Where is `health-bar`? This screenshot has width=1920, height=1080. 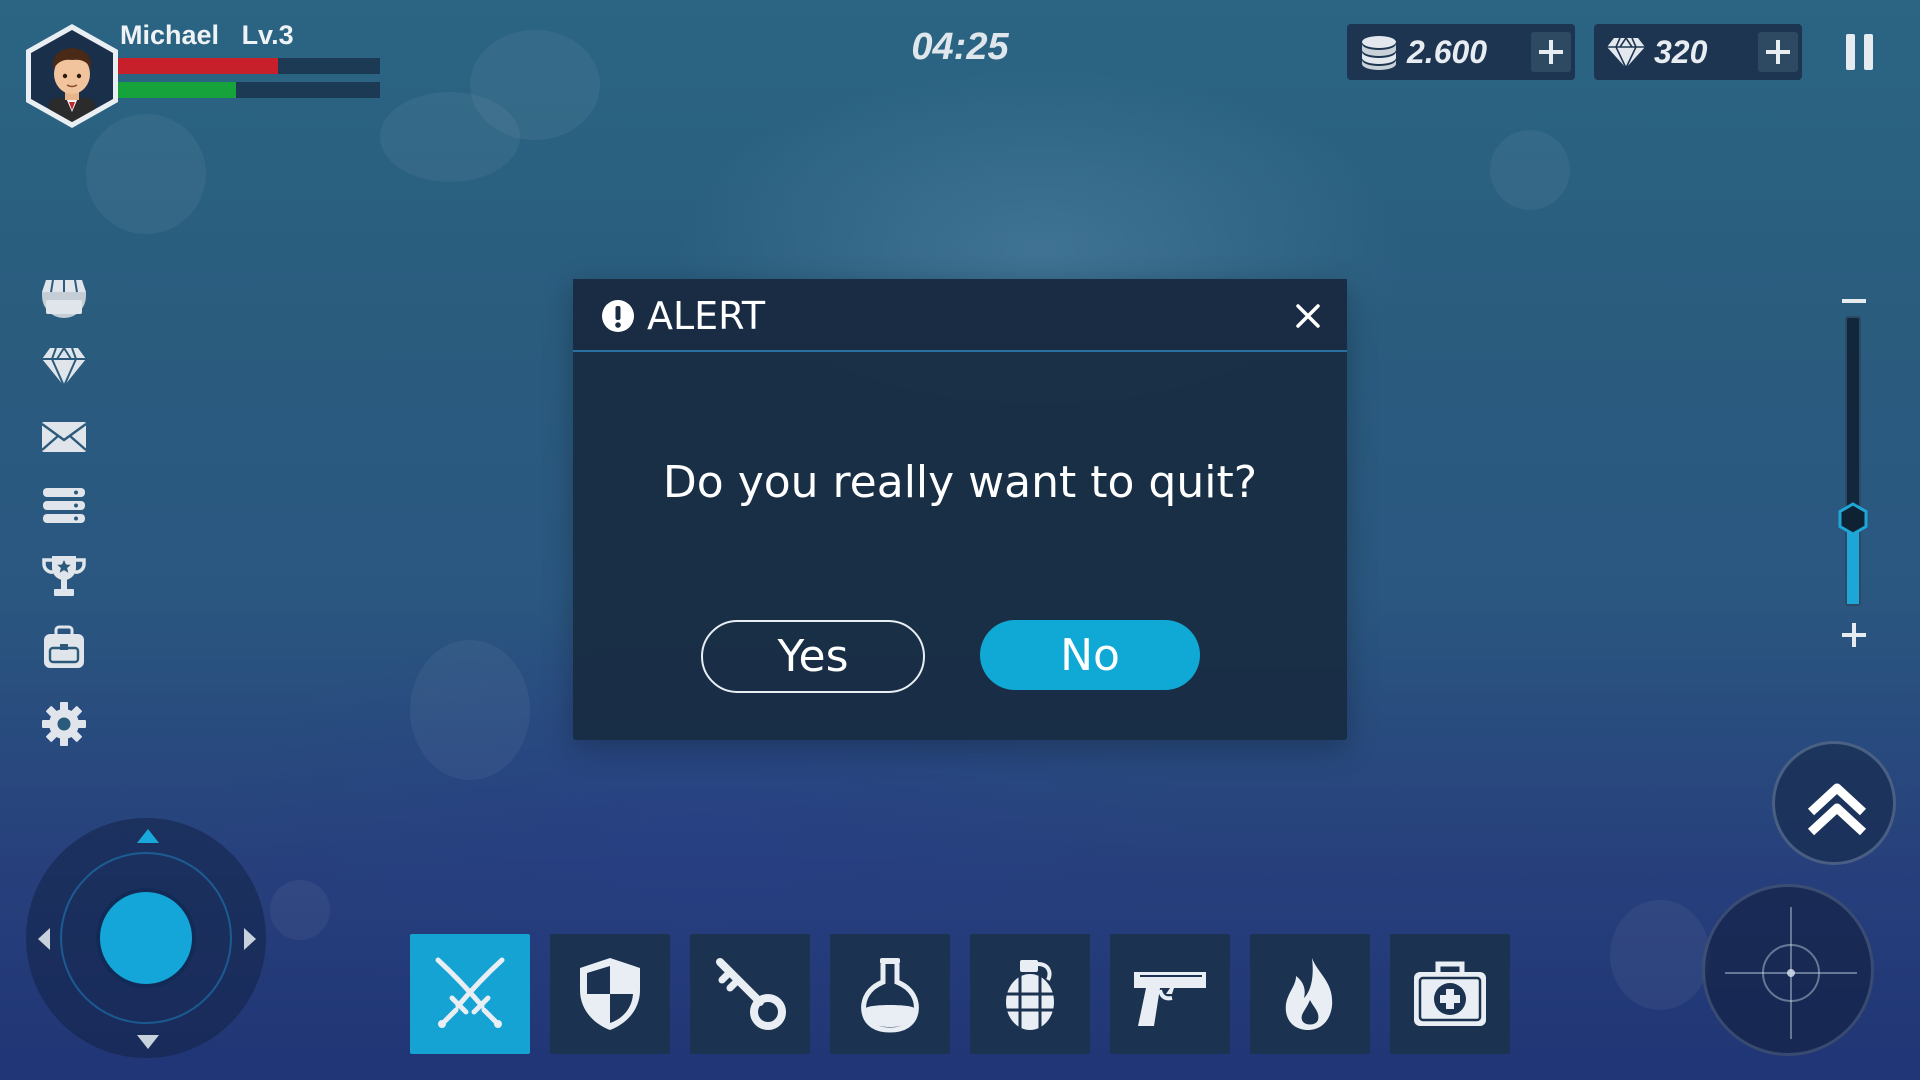 health-bar is located at coordinates (249, 66).